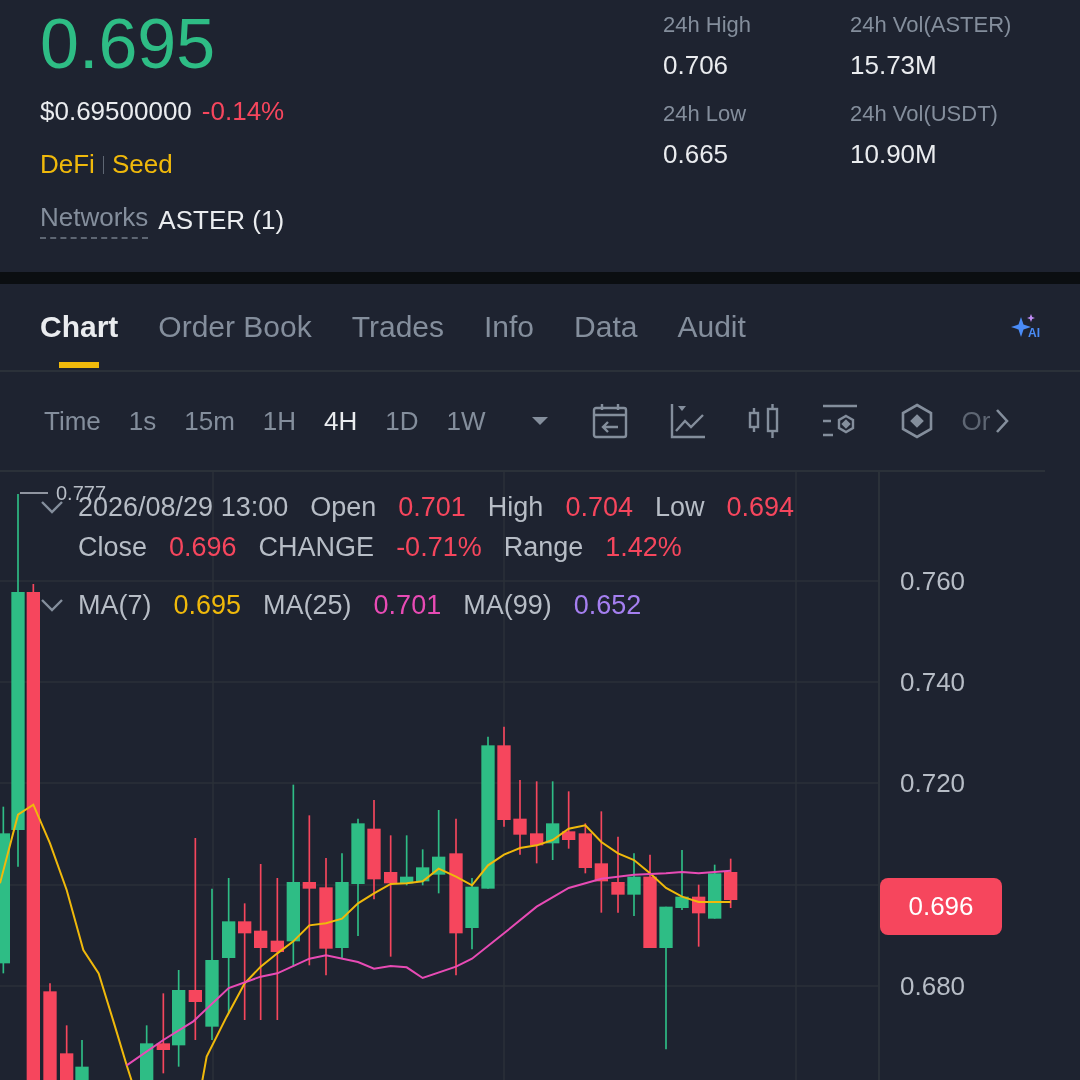 This screenshot has height=1080, width=1080. Describe the element at coordinates (235, 327) in the screenshot. I see `tab: Order Book` at that location.